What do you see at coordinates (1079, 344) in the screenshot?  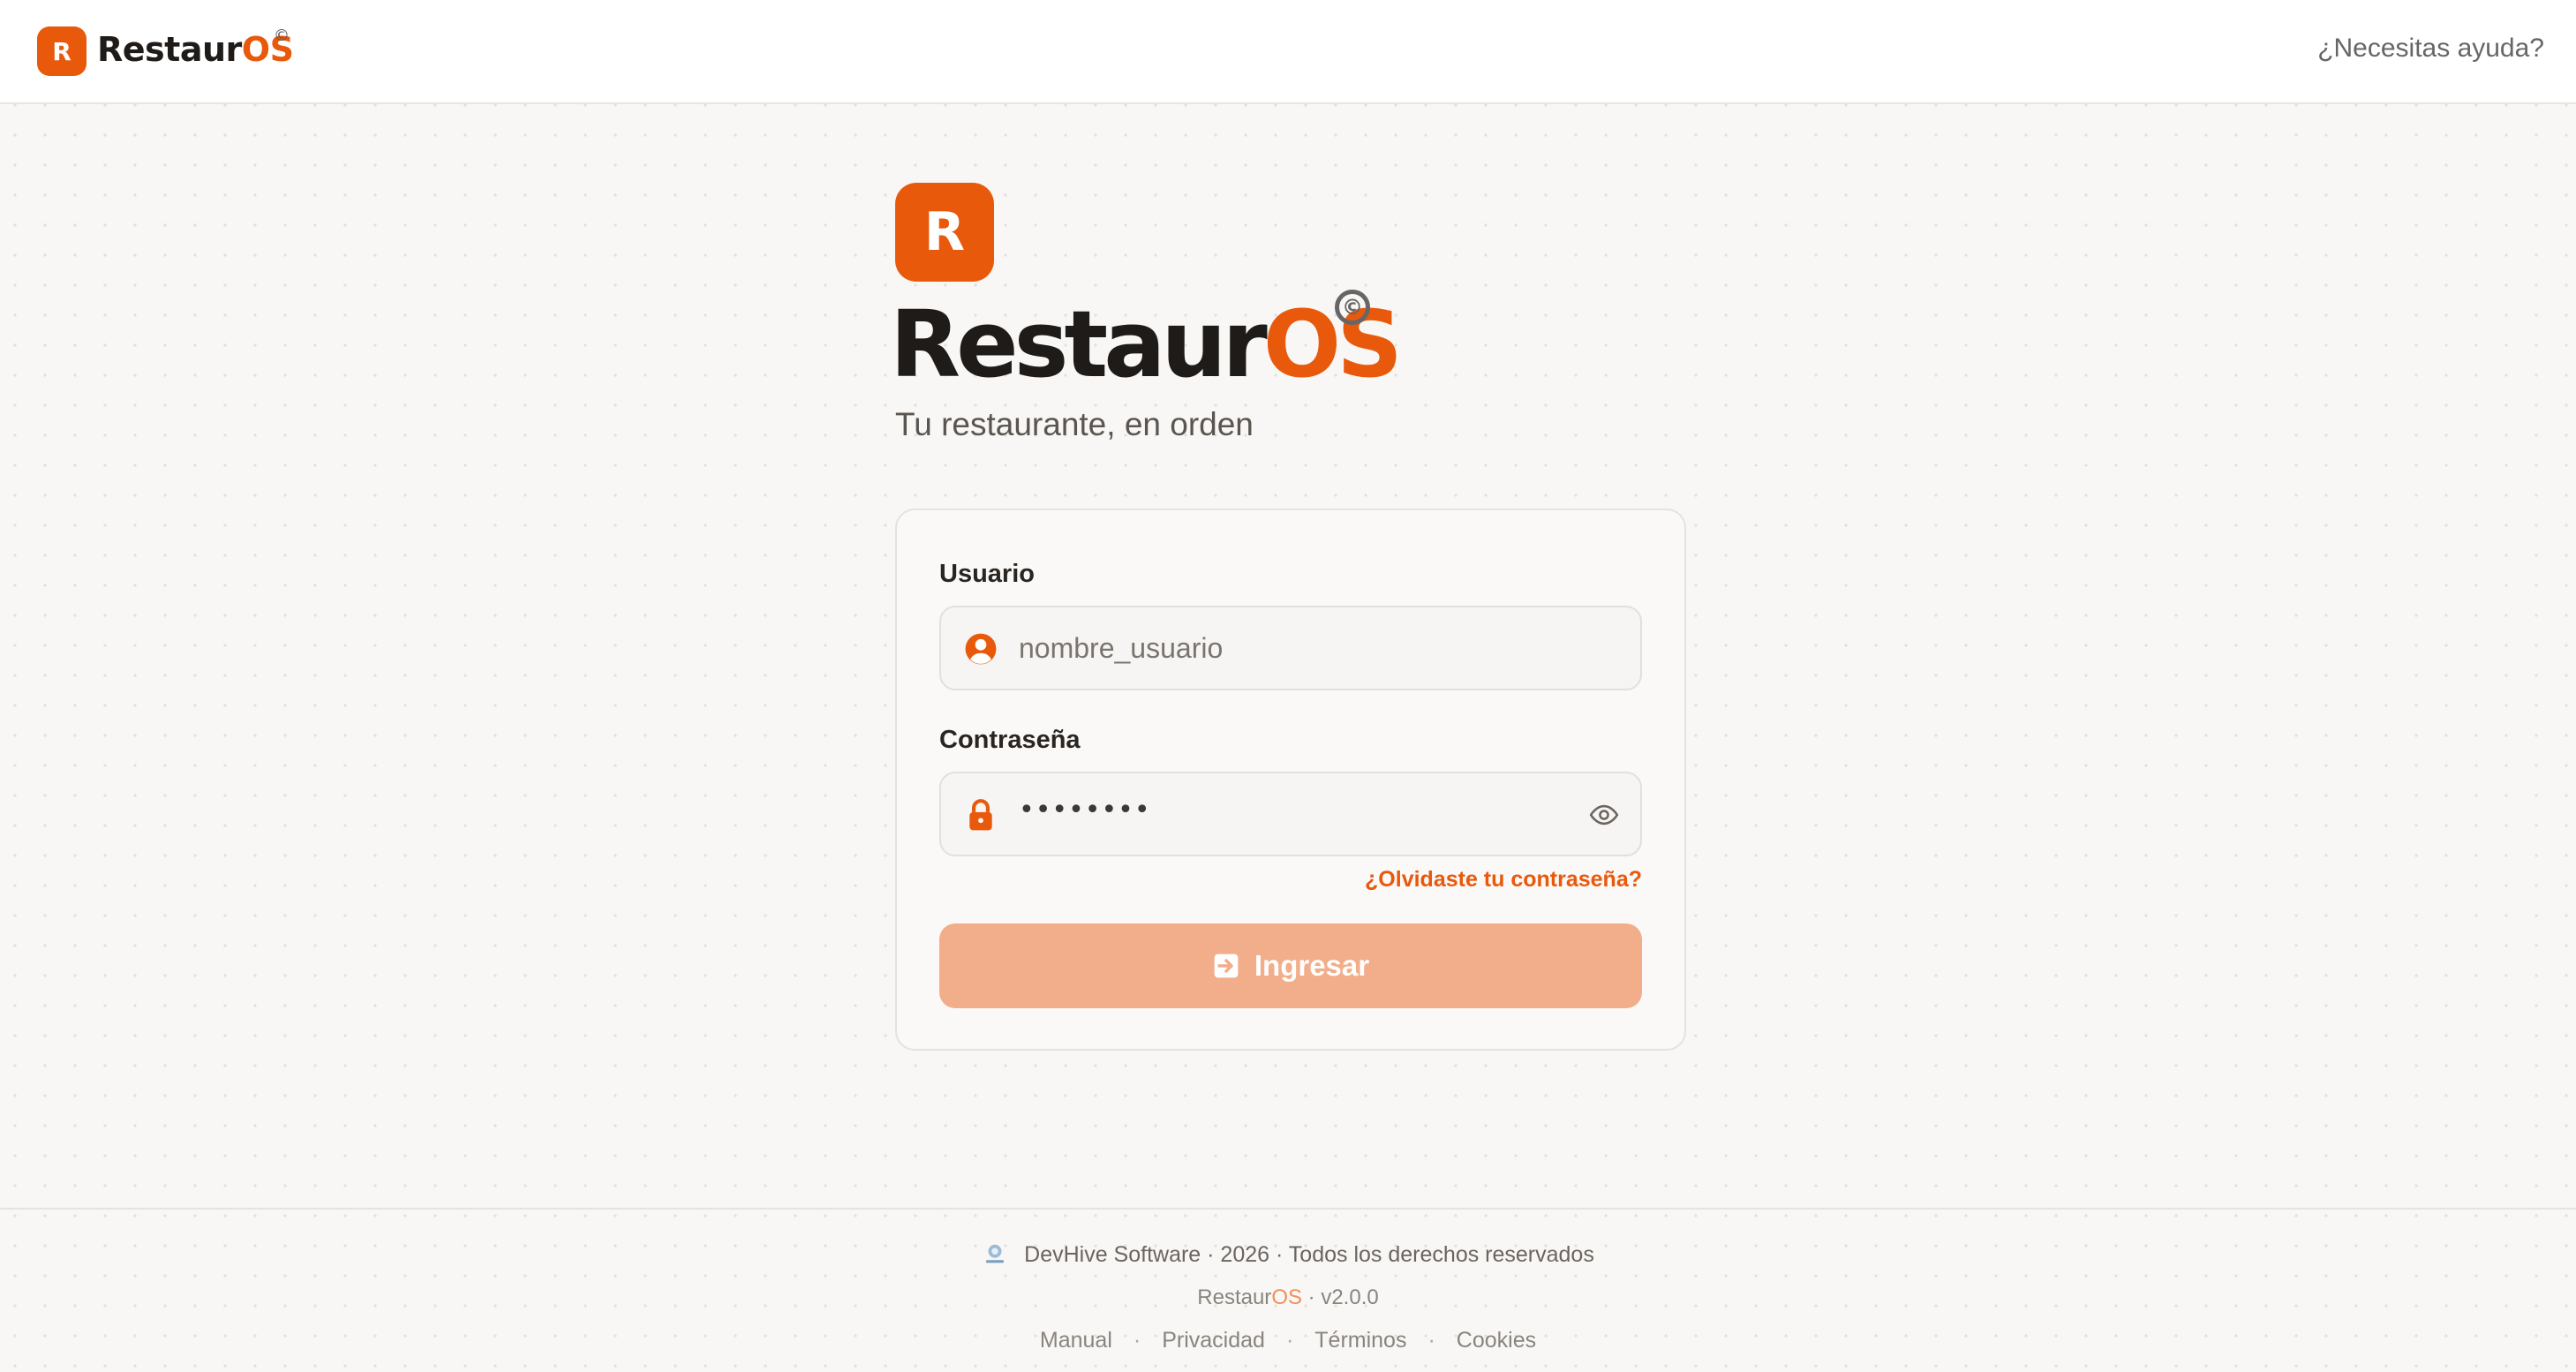 I see `hero-brand-dark: Restaur` at bounding box center [1079, 344].